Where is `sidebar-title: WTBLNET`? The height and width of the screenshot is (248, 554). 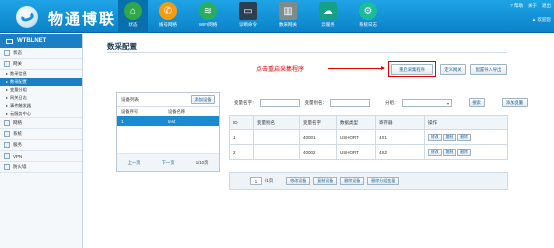 sidebar-title: WTBLNET is located at coordinates (32, 41).